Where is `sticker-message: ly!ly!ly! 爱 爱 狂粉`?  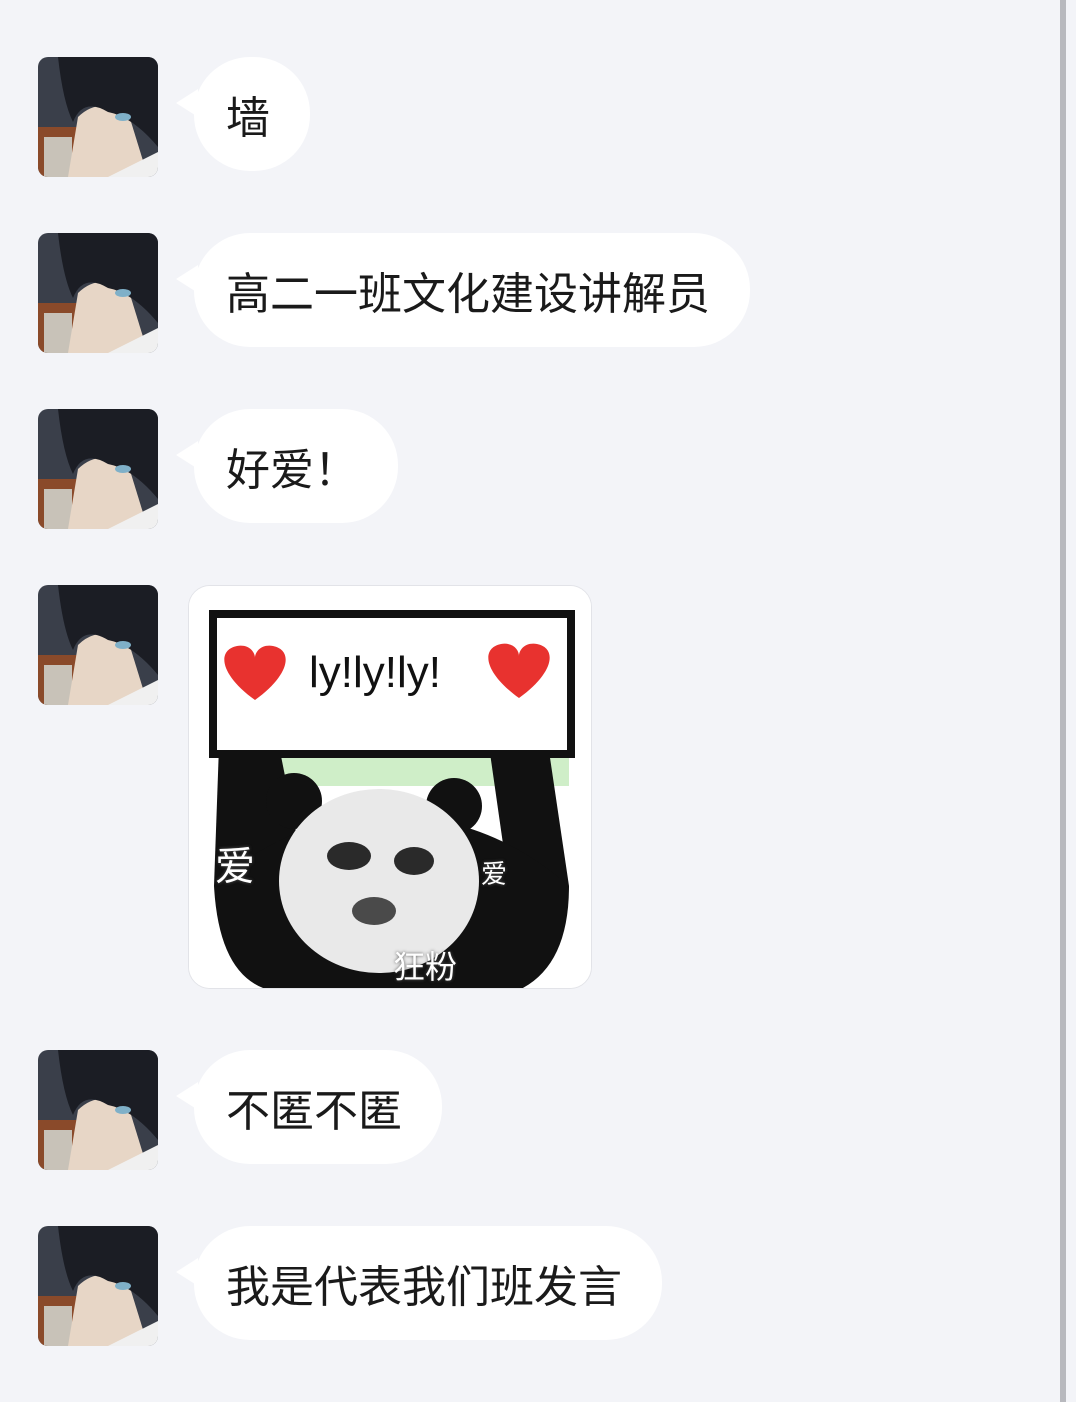 sticker-message: ly!ly!ly! 爱 爱 狂粉 is located at coordinates (390, 787).